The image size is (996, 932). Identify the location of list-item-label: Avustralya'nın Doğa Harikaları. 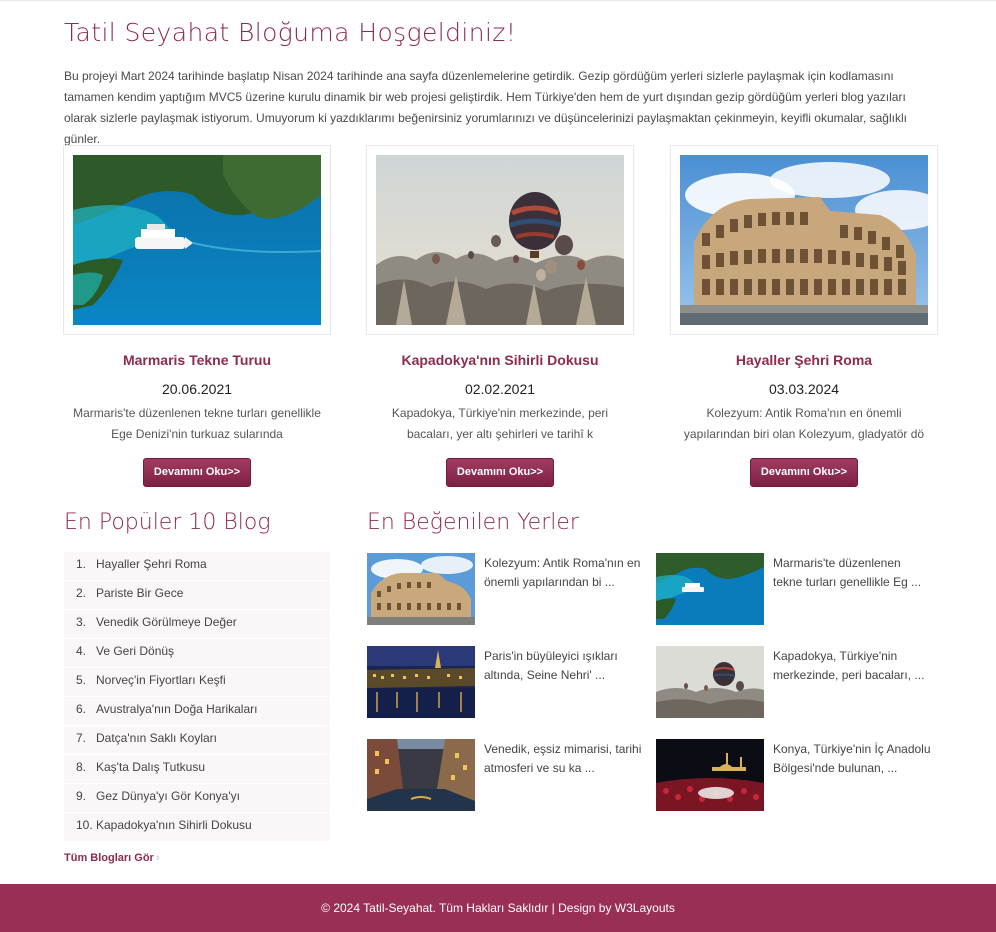
(177, 709).